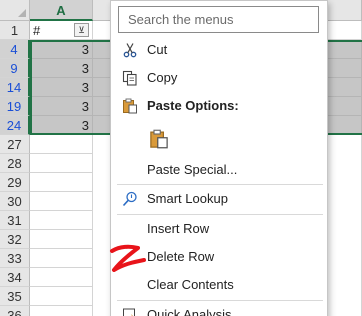 Image resolution: width=362 pixels, height=316 pixels. What do you see at coordinates (130, 50) in the screenshot?
I see `scissors-icon` at bounding box center [130, 50].